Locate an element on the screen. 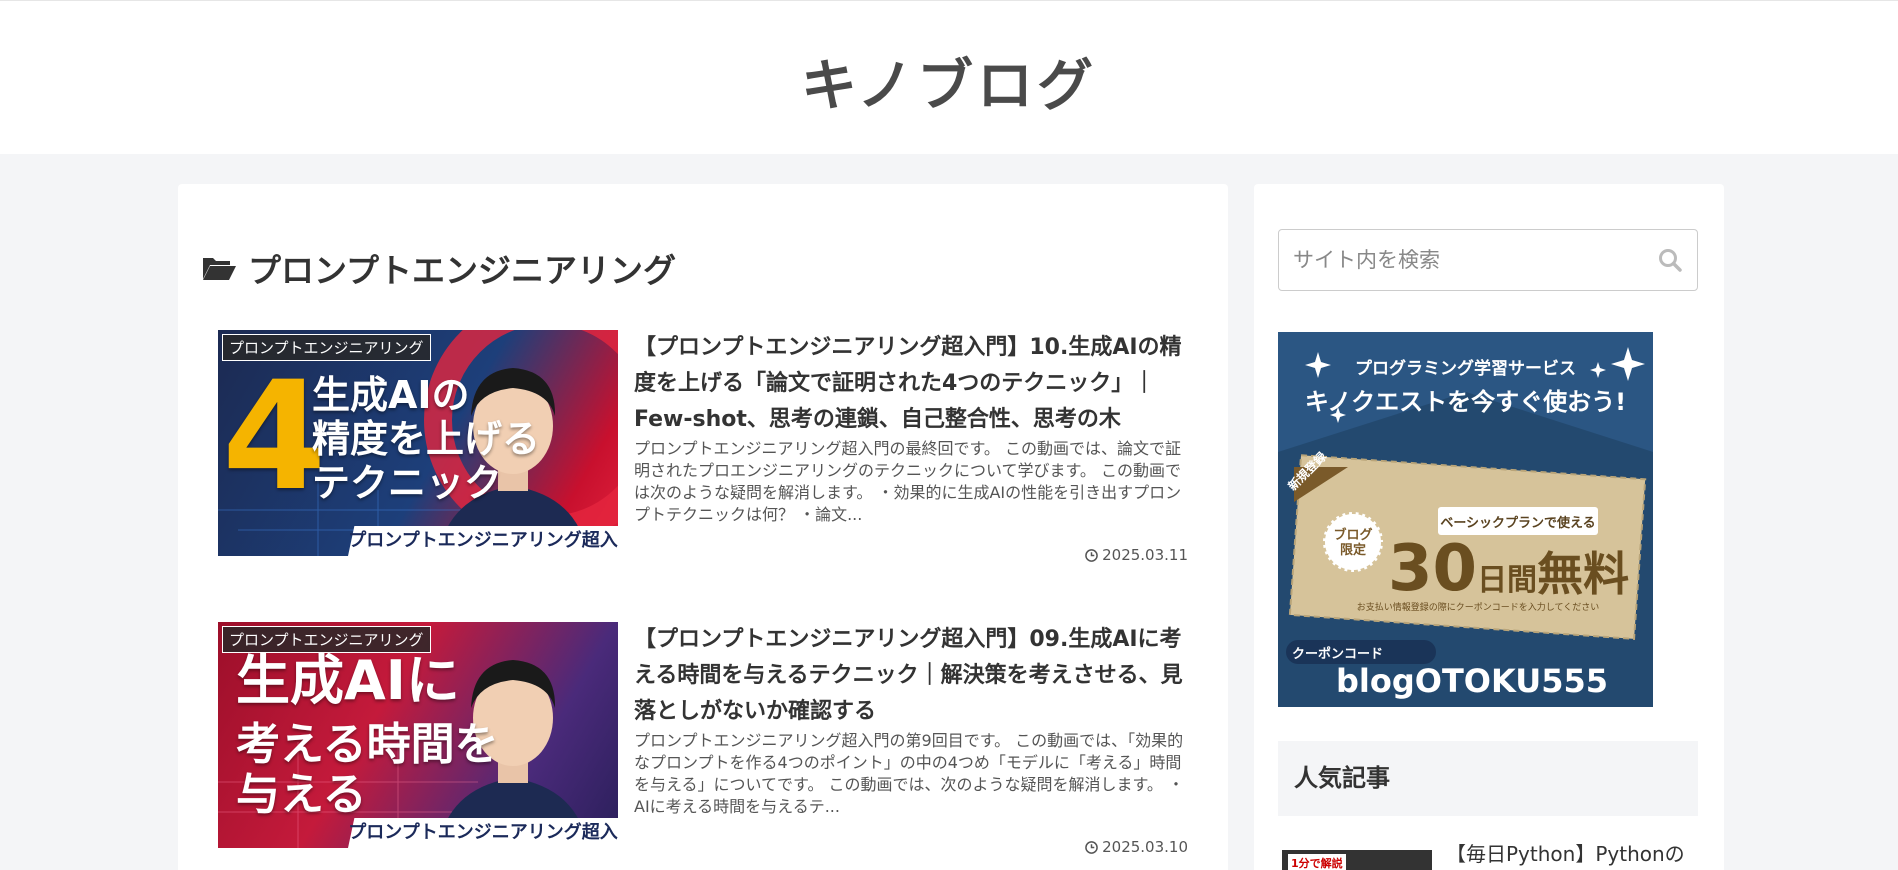  thumbnail-text-2: 精度を上げる is located at coordinates (426, 439).